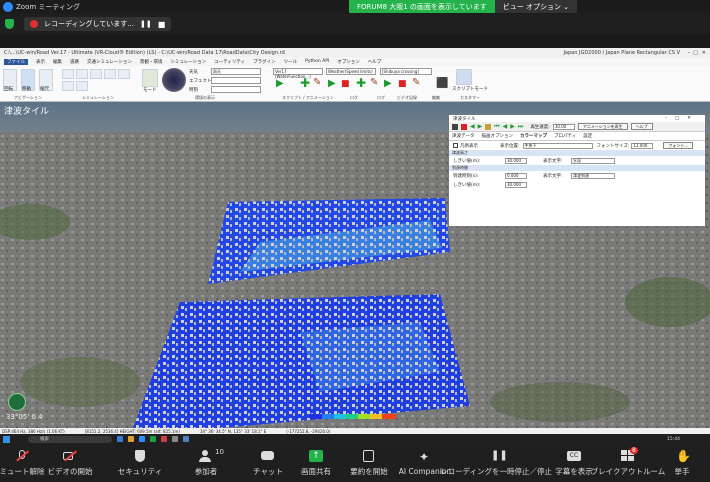 The width and height of the screenshot is (710, 482). Describe the element at coordinates (505, 126) in the screenshot. I see `prev-frame-icon: ◀` at that location.